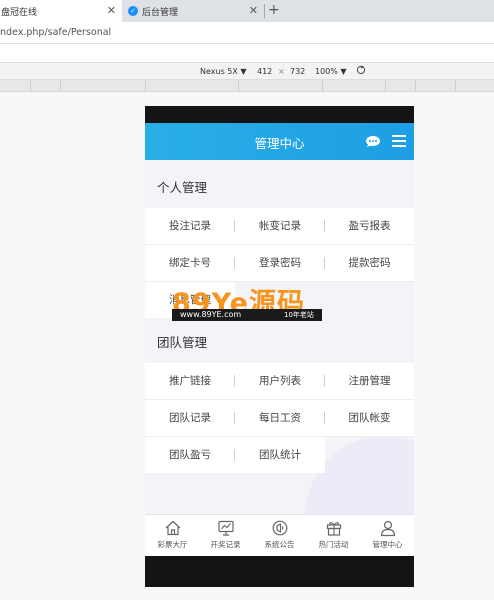 The image size is (494, 600). Describe the element at coordinates (61, 11) in the screenshot. I see `browser-tab-1: 盘冠在线 ✕` at that location.